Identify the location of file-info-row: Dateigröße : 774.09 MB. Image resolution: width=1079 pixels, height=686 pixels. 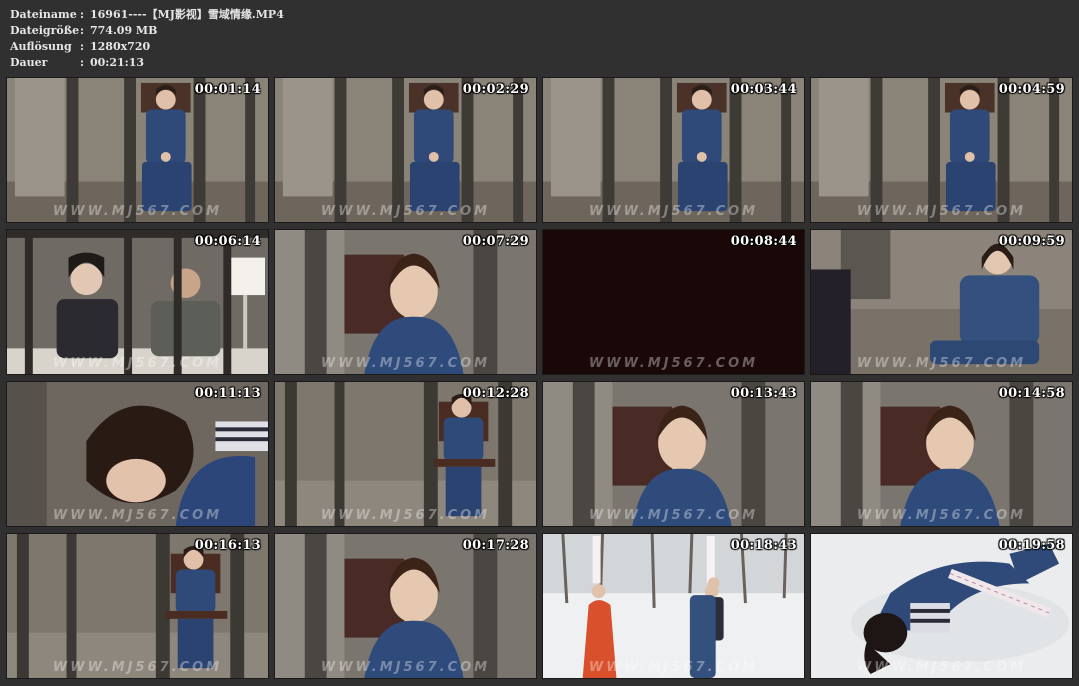
(147, 31).